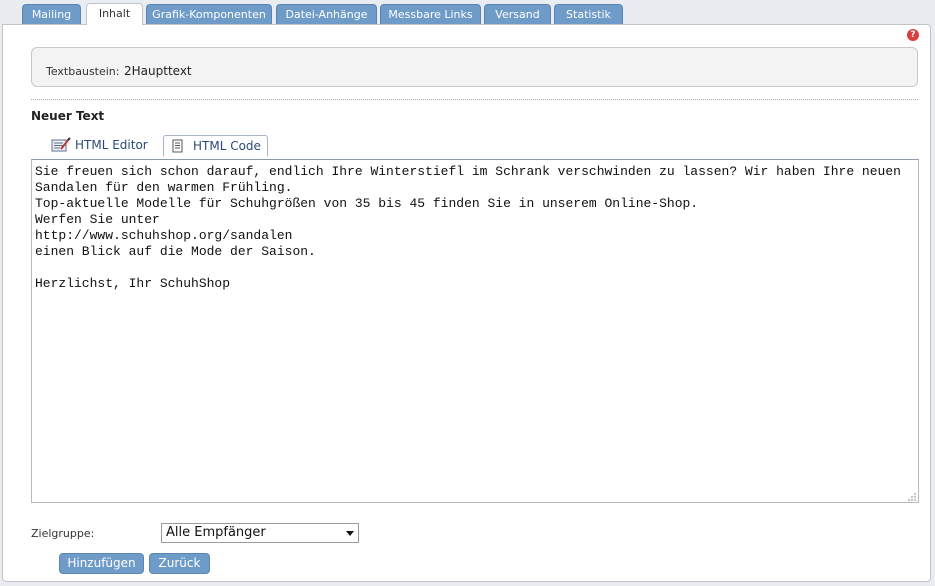 This screenshot has height=586, width=935. I want to click on chevron-down-icon, so click(350, 533).